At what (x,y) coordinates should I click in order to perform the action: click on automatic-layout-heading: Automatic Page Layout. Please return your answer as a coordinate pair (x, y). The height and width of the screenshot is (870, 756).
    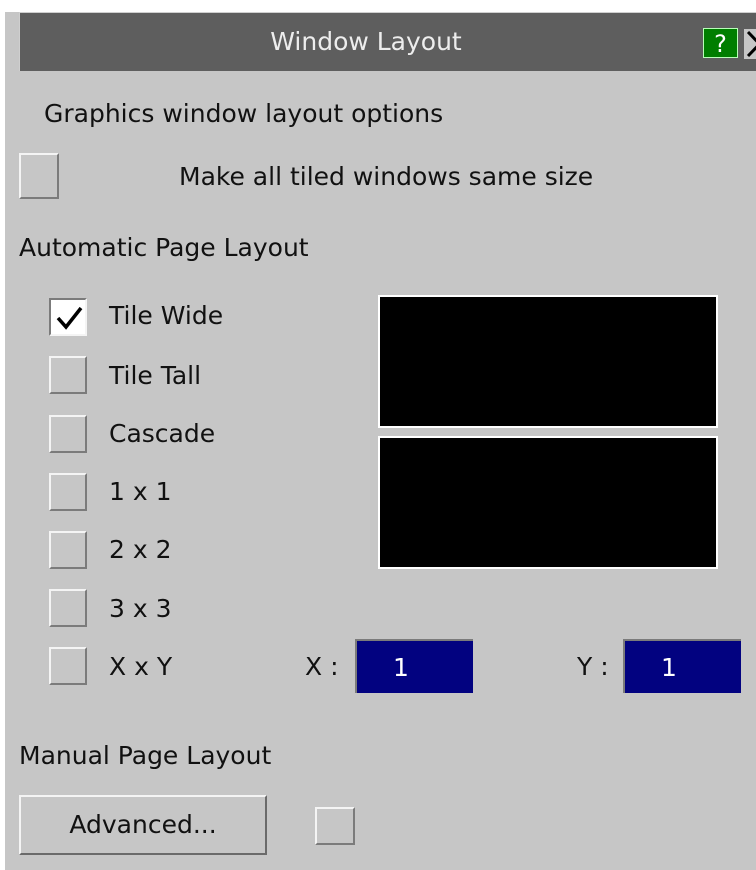
    Looking at the image, I should click on (164, 247).